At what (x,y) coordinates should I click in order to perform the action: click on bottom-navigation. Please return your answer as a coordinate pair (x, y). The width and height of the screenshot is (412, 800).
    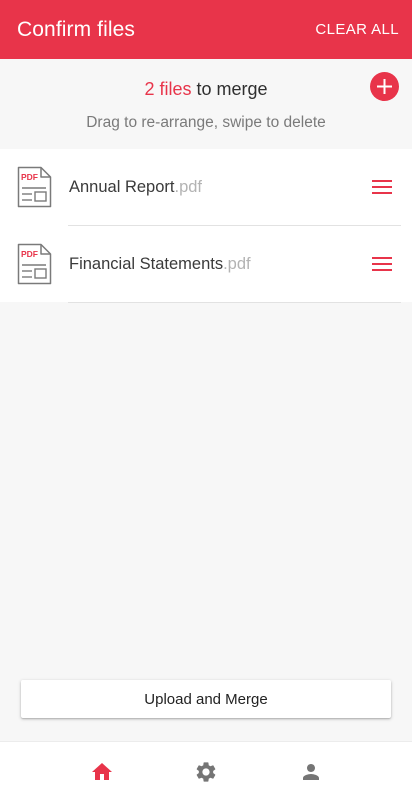
    Looking at the image, I should click on (206, 770).